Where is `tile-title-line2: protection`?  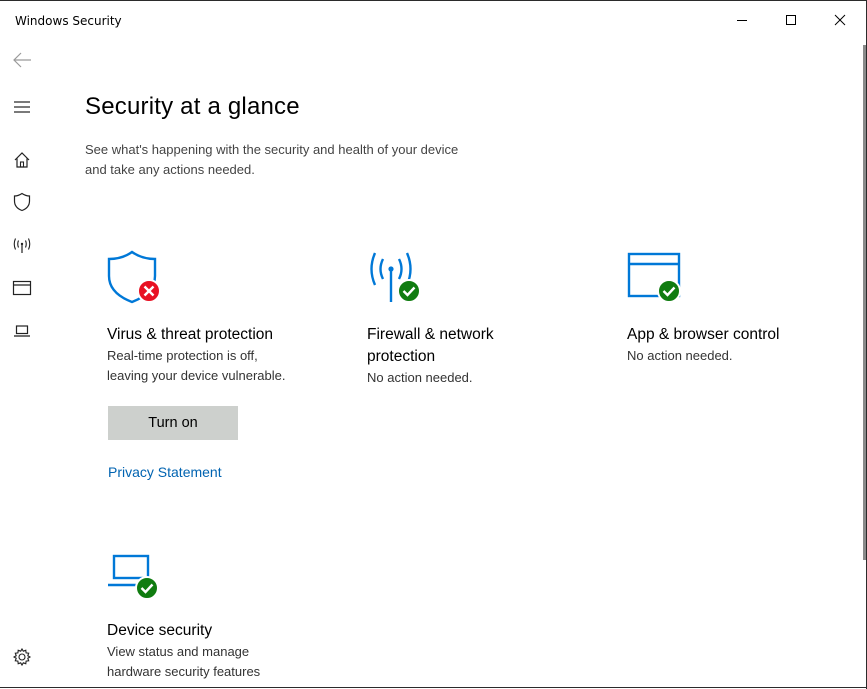
tile-title-line2: protection is located at coordinates (401, 356).